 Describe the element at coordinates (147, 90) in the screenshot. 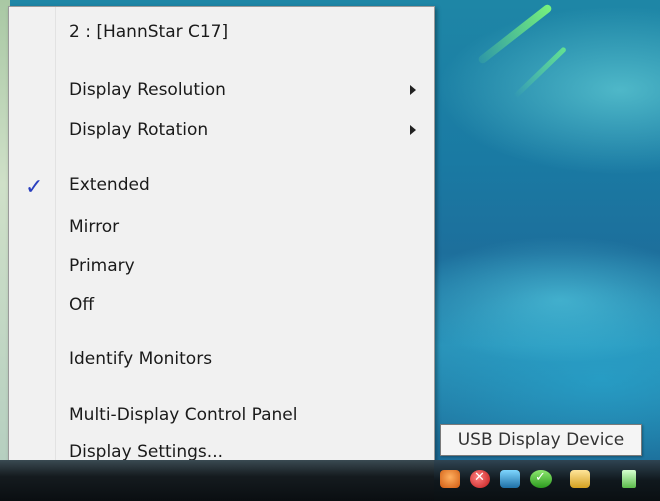

I see `menu-item-label: Display Resolution` at that location.